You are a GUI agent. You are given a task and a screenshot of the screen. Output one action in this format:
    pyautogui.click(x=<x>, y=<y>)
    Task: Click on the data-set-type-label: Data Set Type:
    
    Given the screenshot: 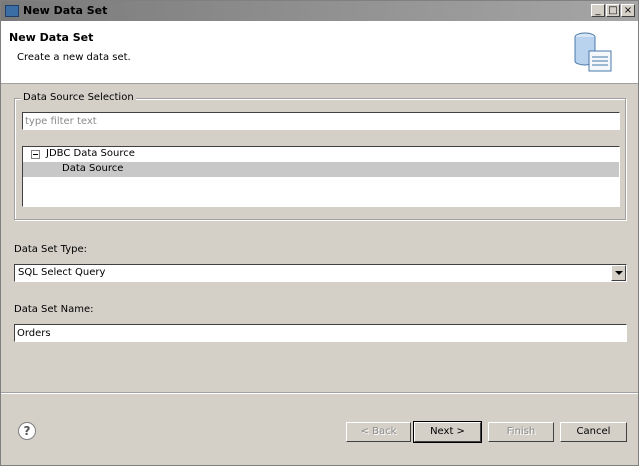 What is the action you would take?
    pyautogui.click(x=50, y=249)
    